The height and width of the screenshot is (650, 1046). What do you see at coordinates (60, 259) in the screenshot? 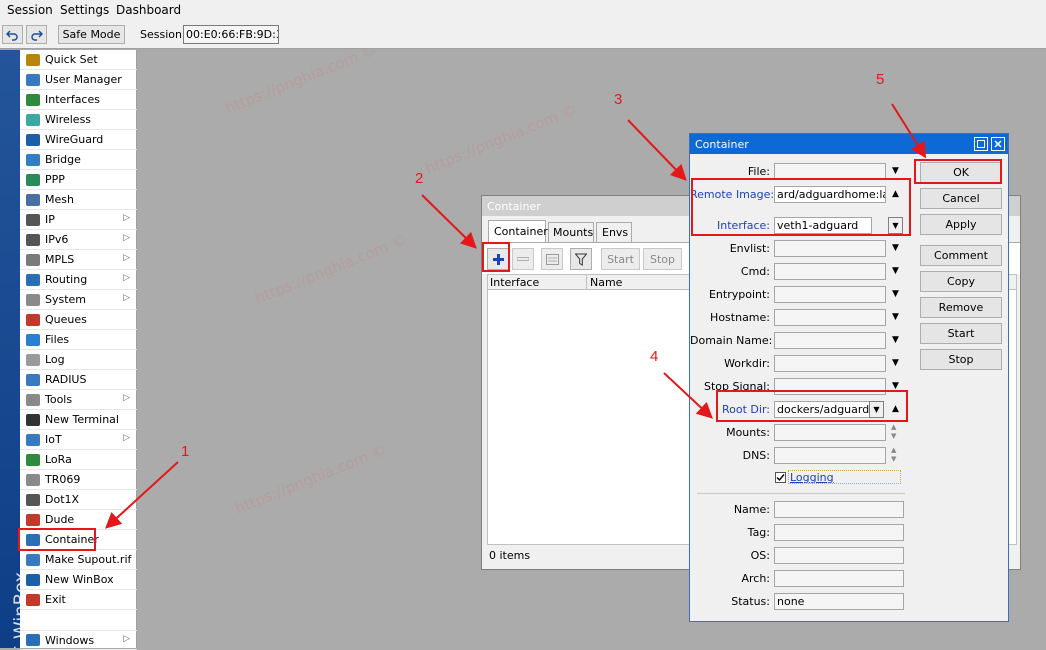
I see `sidebar-item-label: MPLS` at bounding box center [60, 259].